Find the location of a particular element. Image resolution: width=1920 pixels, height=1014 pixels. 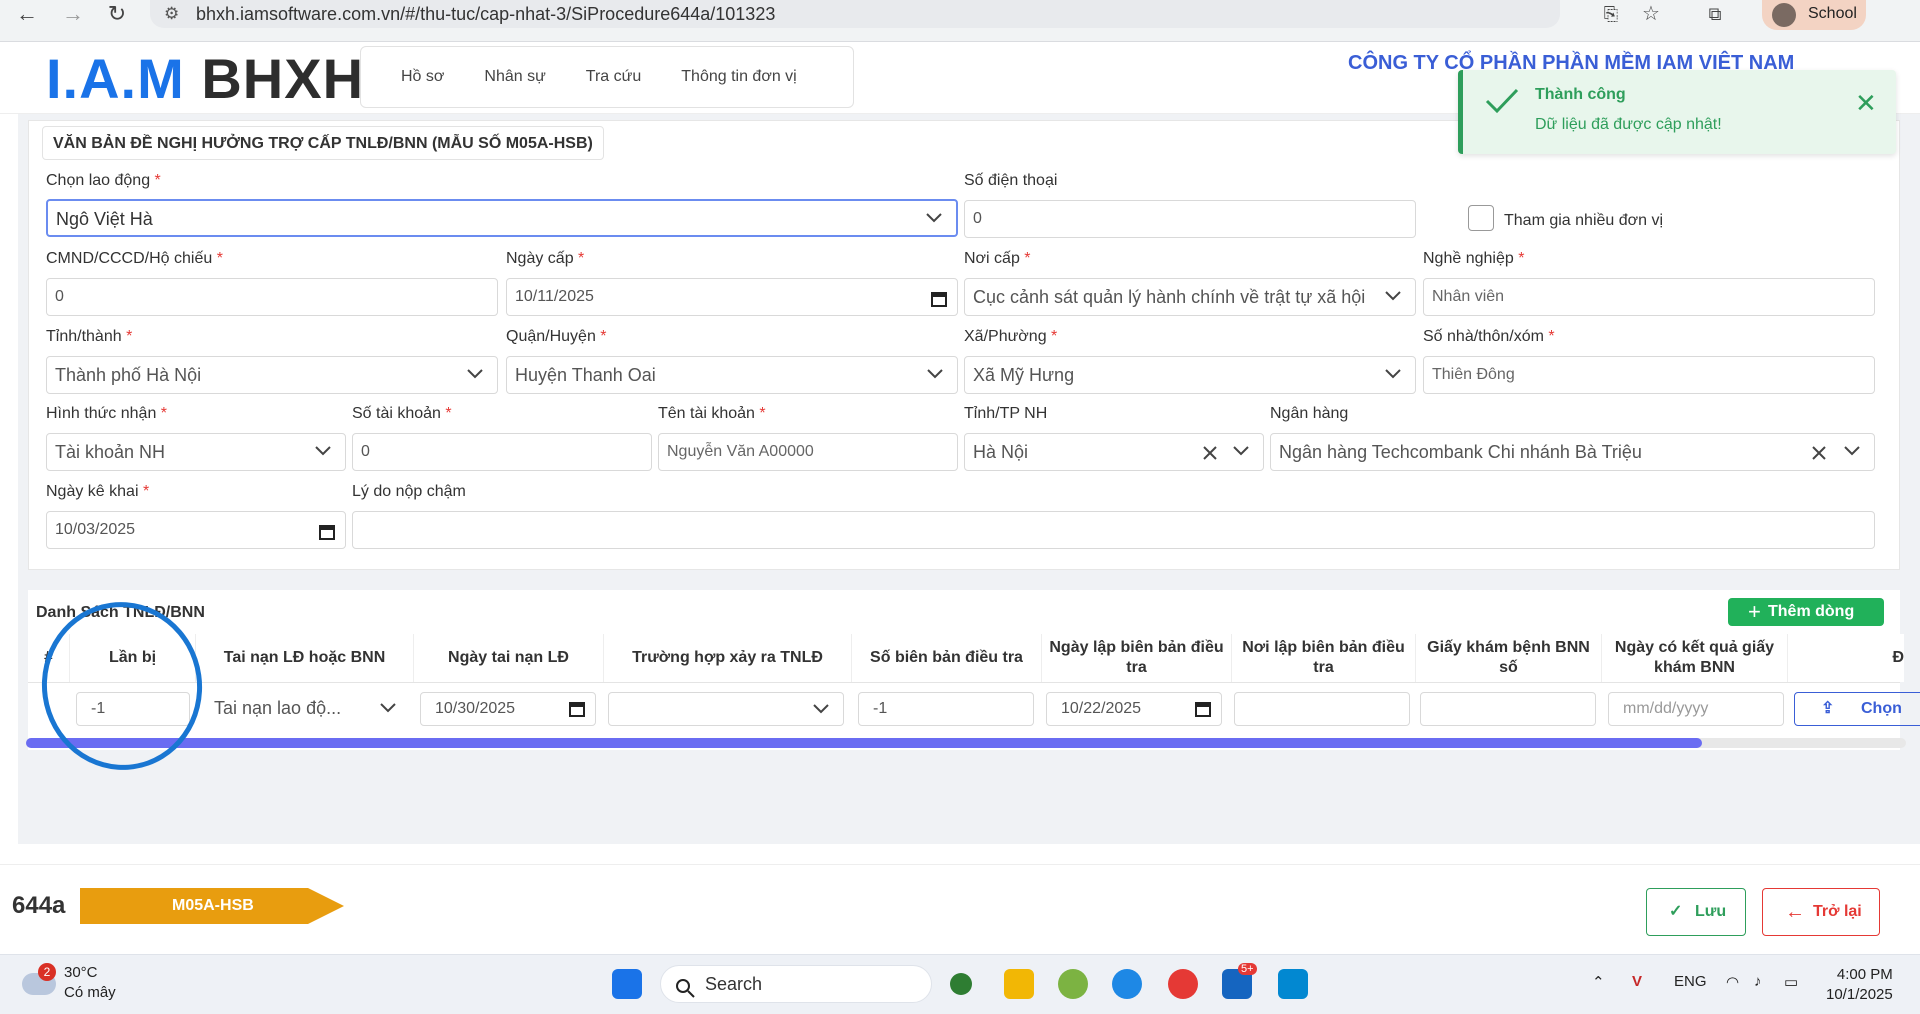

chevron-up-icon: ⌃ is located at coordinates (1598, 982).